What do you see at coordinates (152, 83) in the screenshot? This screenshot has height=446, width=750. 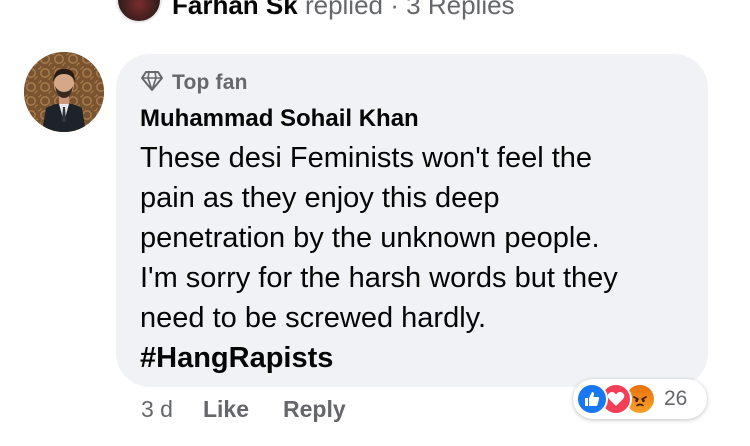 I see `diamond-icon` at bounding box center [152, 83].